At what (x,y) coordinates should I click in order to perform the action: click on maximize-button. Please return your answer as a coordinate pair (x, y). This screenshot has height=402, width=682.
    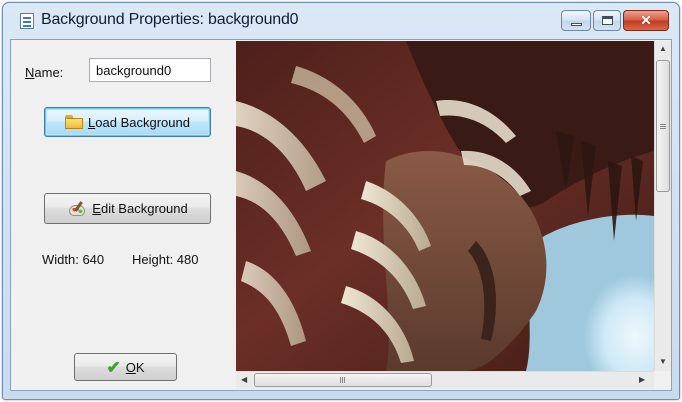
    Looking at the image, I should click on (607, 20).